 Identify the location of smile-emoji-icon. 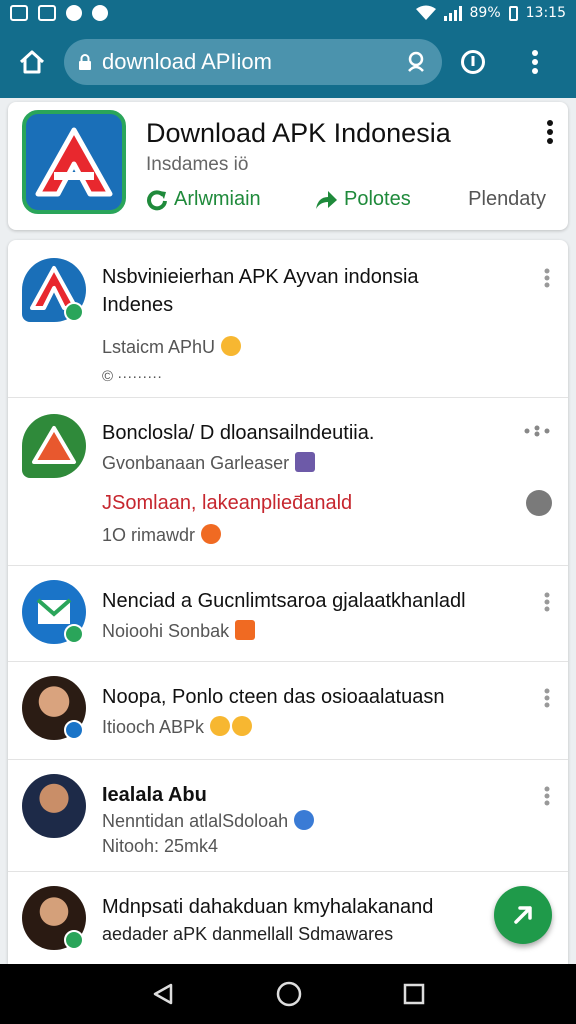
(231, 346).